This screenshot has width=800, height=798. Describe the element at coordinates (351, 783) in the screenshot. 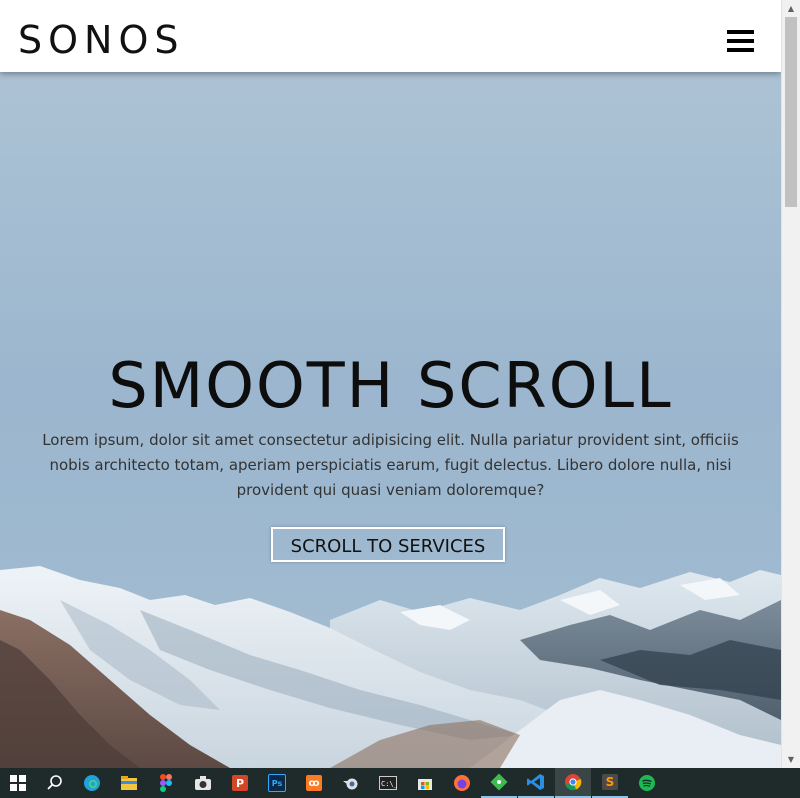

I see `blender-icon` at that location.